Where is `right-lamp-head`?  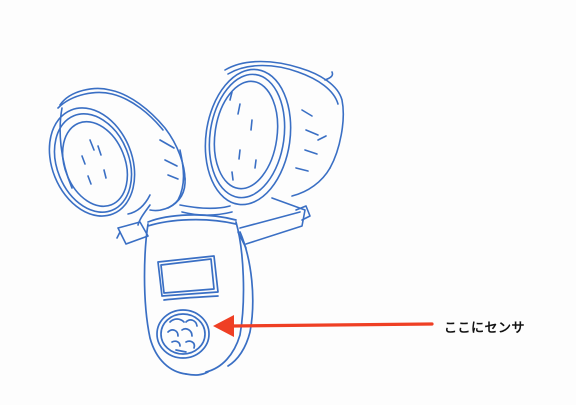
right-lamp-head is located at coordinates (274, 133).